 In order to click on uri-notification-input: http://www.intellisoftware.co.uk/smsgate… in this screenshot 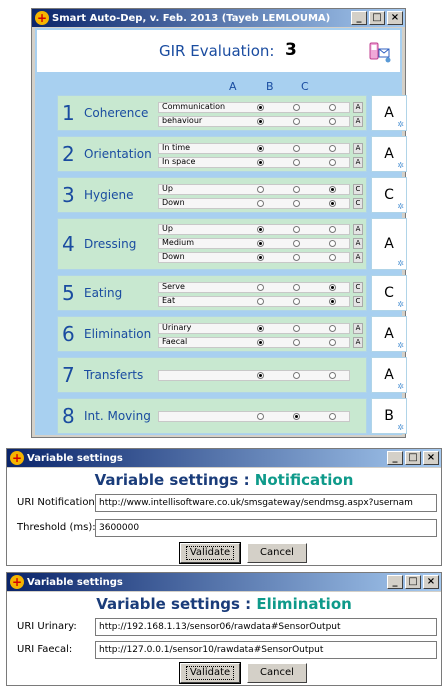, I will do `click(266, 503)`.